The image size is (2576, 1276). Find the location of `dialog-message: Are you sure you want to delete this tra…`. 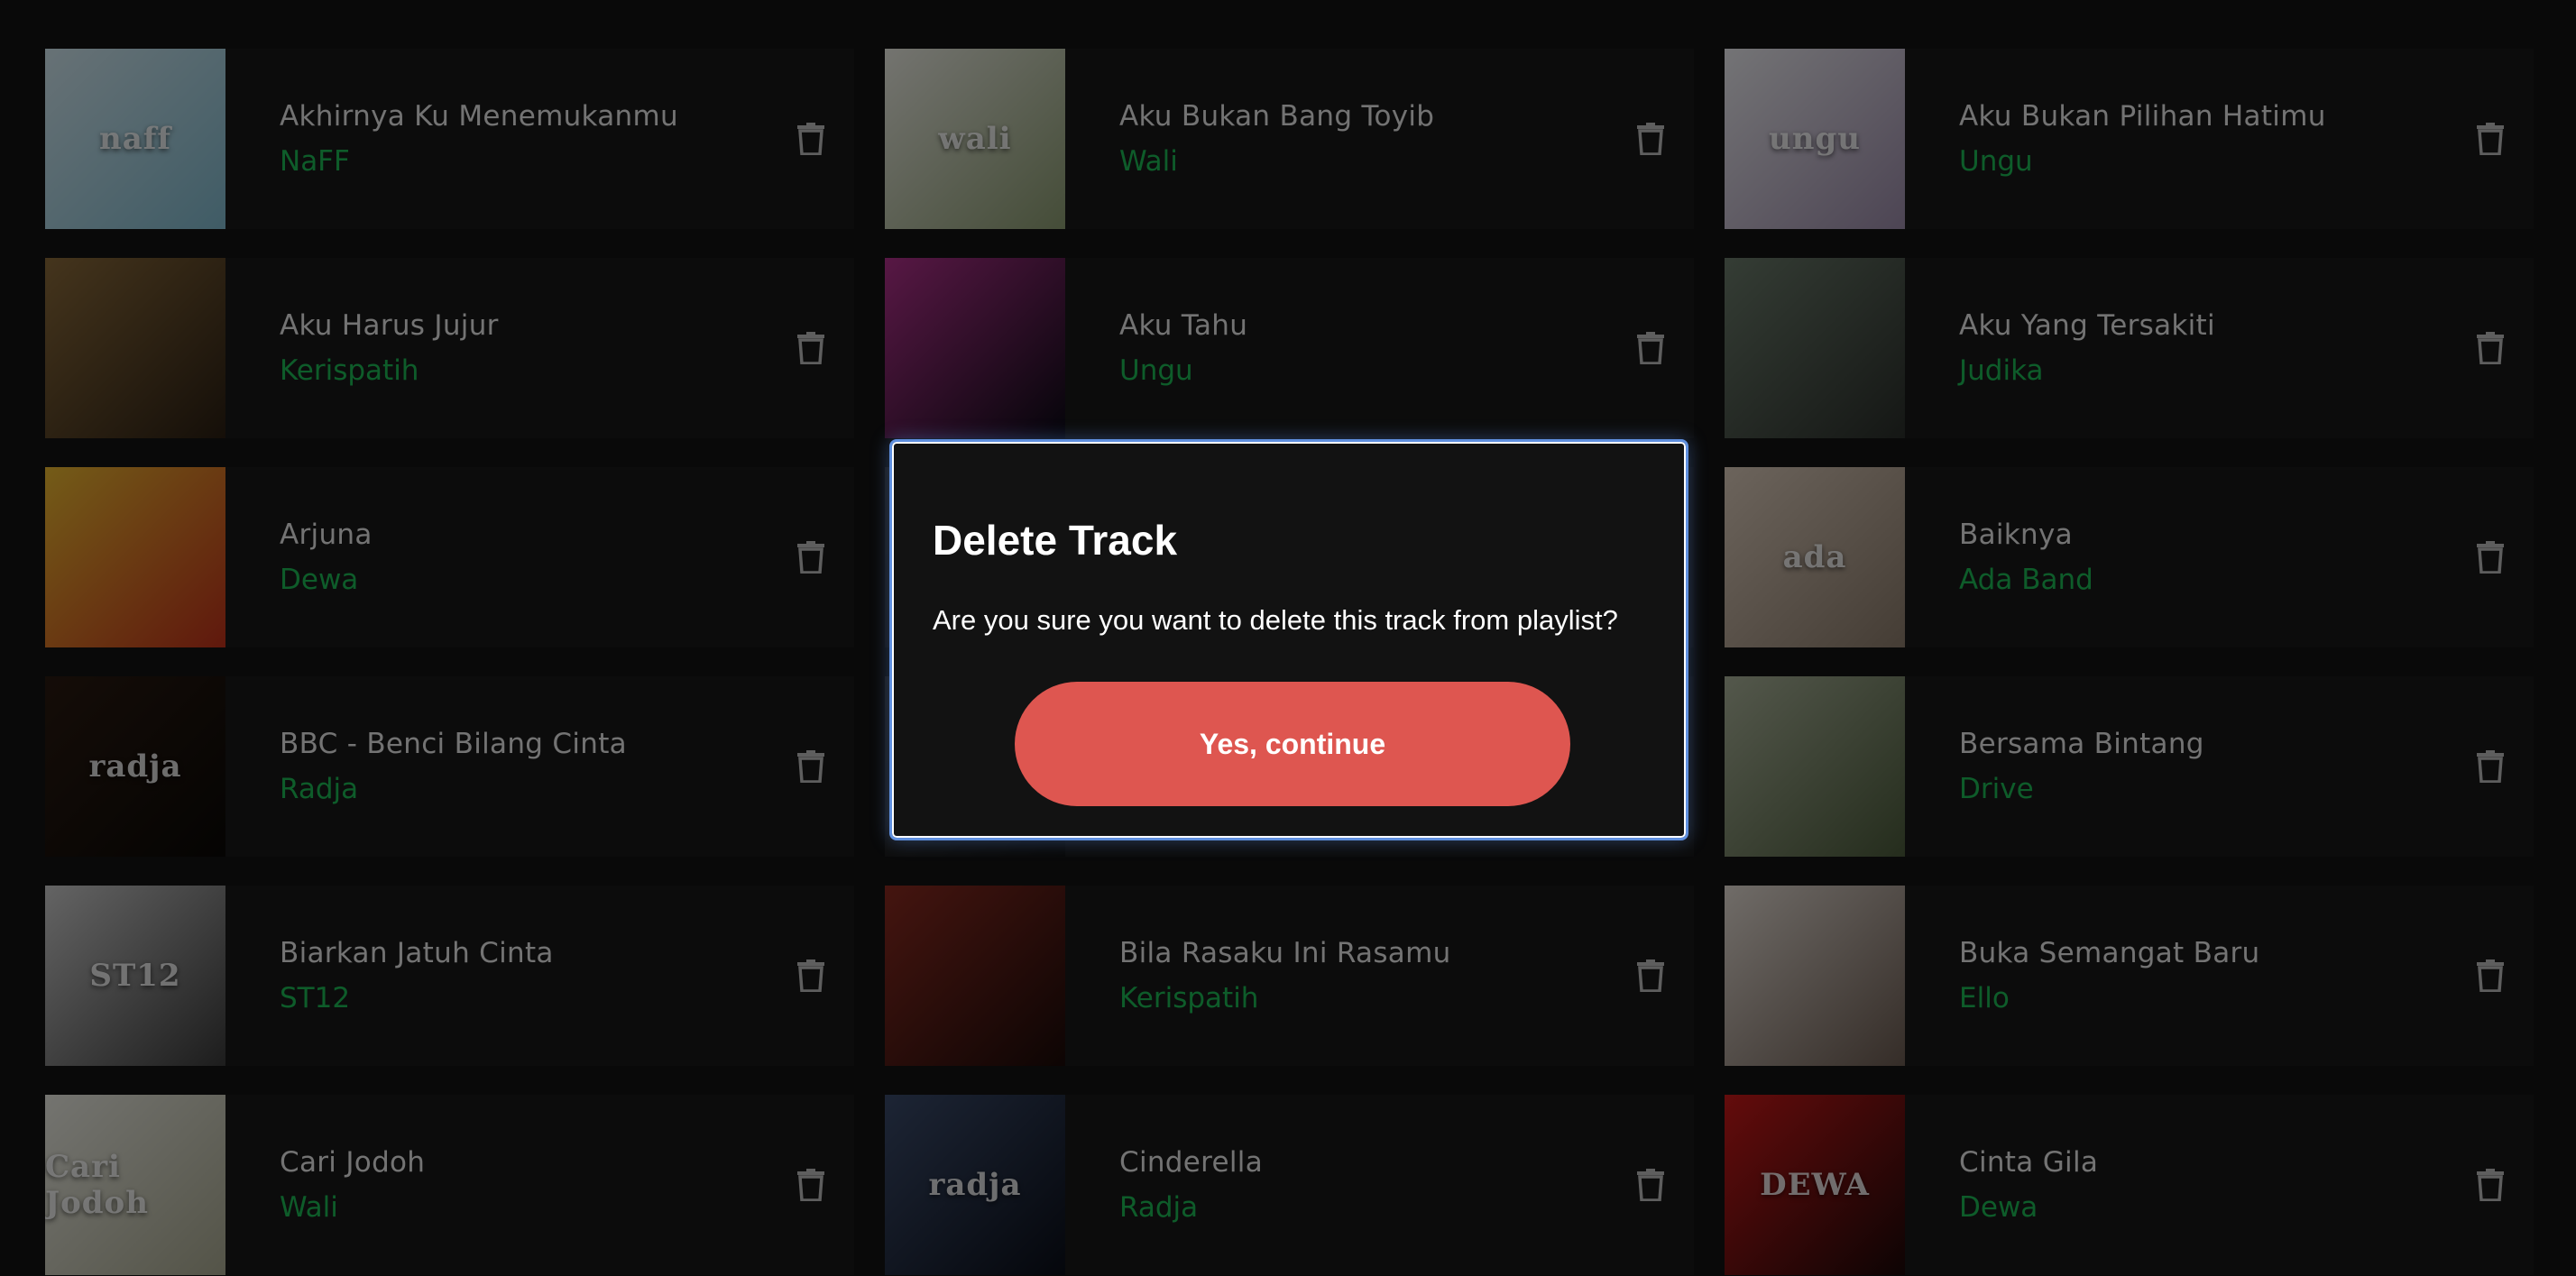

dialog-message: Are you sure you want to delete this tra… is located at coordinates (1276, 620).